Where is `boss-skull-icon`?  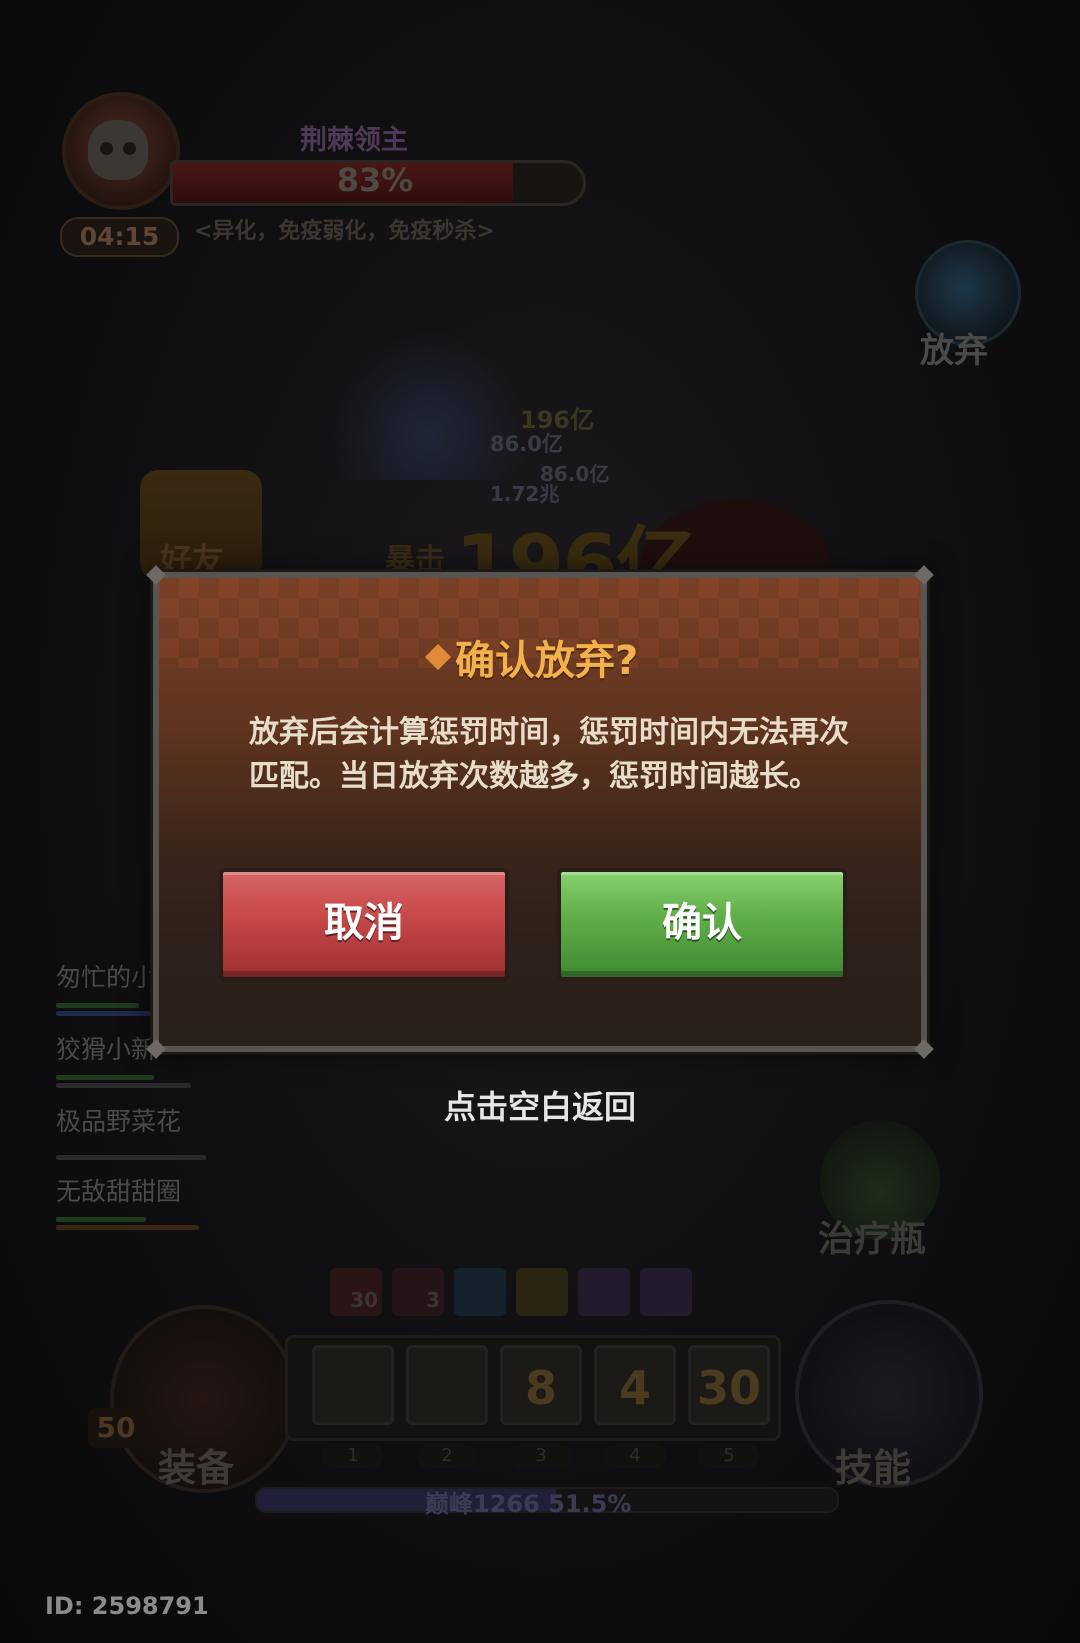 boss-skull-icon is located at coordinates (118, 150).